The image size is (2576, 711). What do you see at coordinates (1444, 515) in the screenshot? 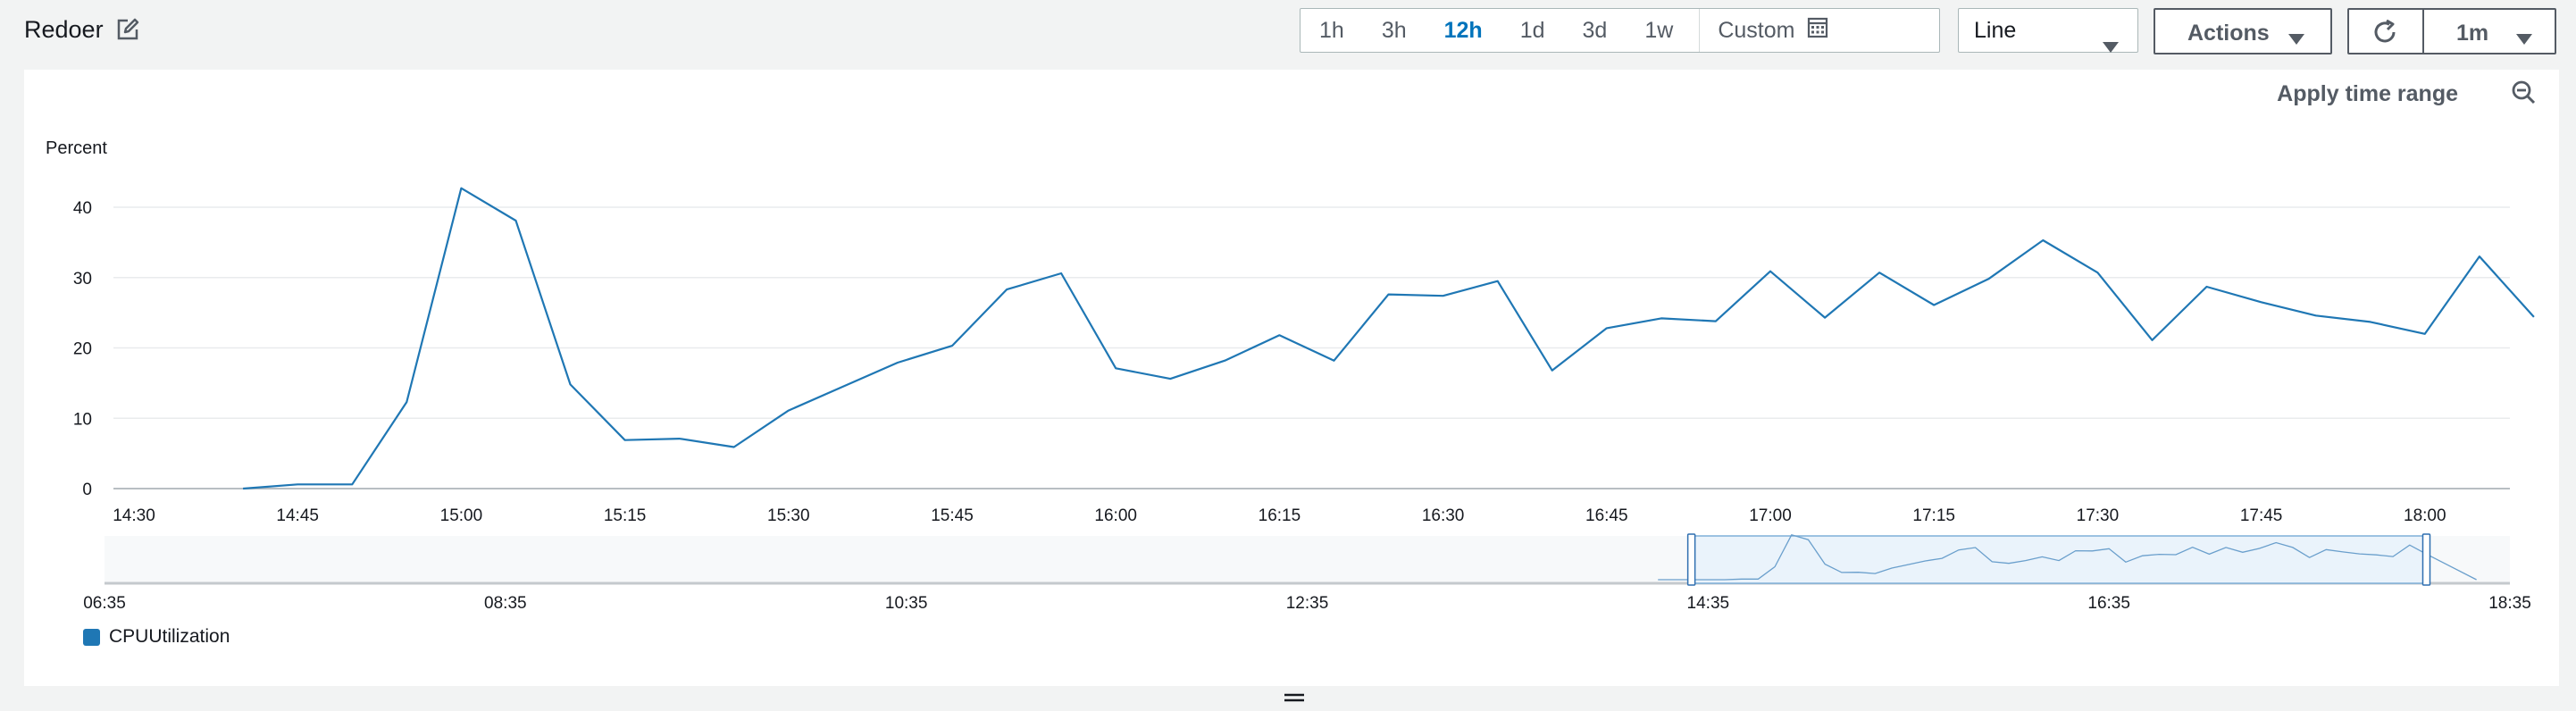
I see `x-tick-label: 16:30` at bounding box center [1444, 515].